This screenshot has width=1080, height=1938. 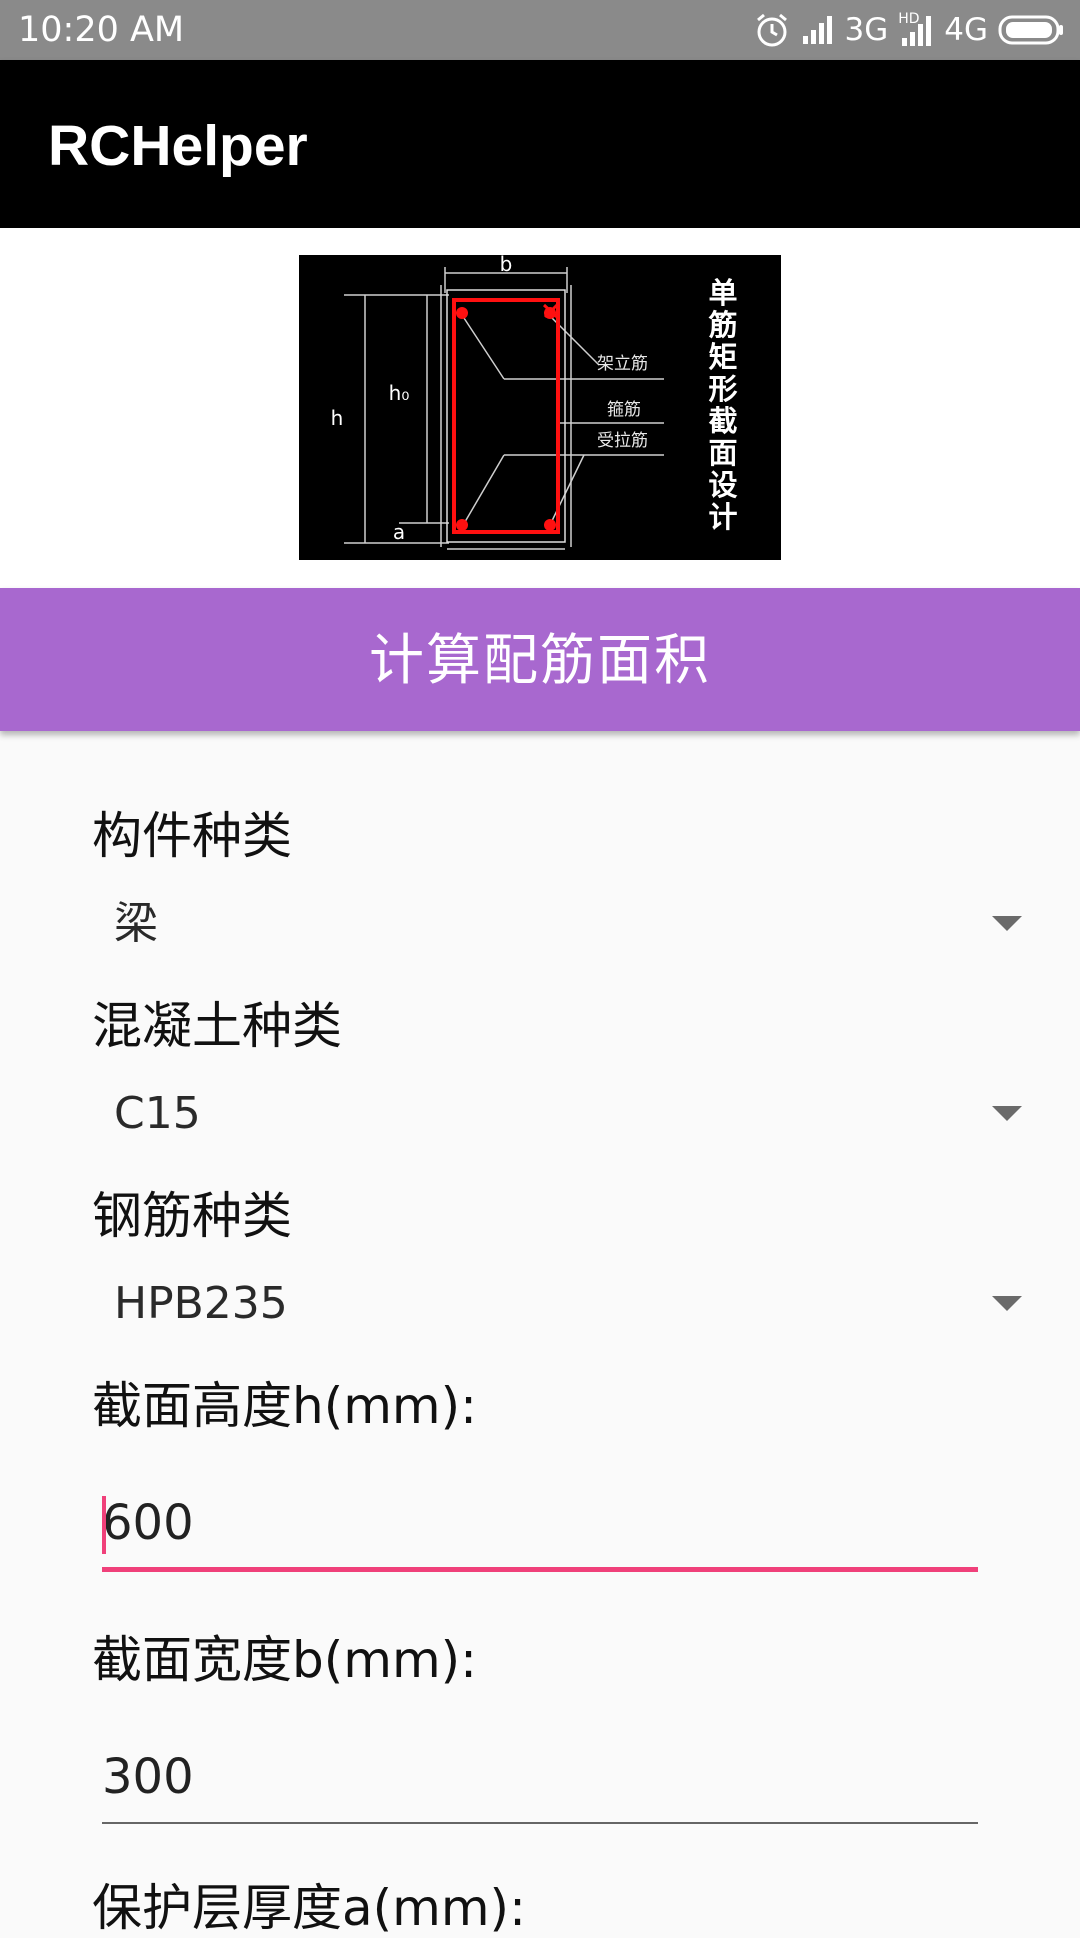 I want to click on section-height-input, so click(x=540, y=1523).